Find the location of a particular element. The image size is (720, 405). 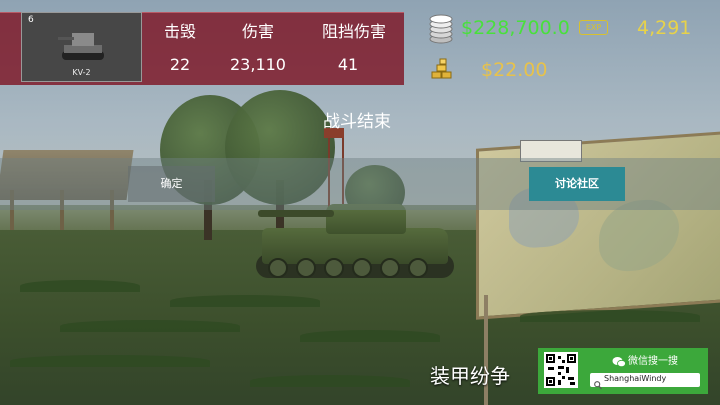

wechat-icon is located at coordinates (619, 362).